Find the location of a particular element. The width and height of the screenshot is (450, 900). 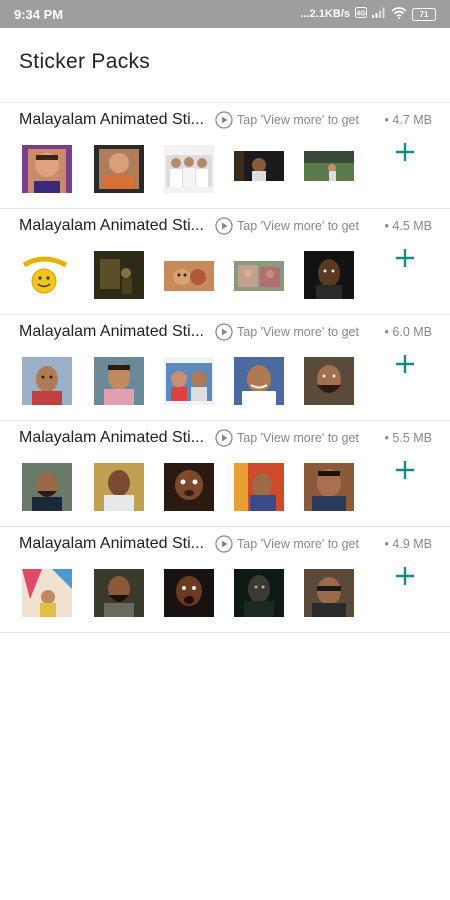

svg-text: 4G is located at coordinates (361, 13).